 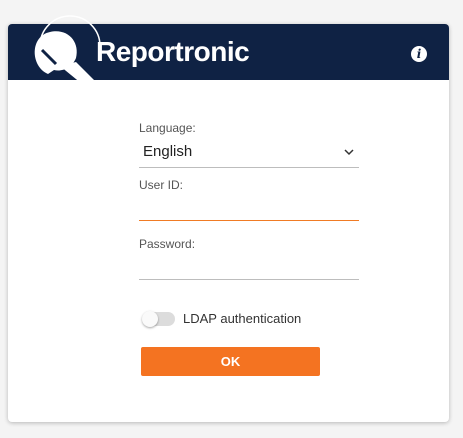 I want to click on ldap-toggle-row: LDAP authentication, so click(x=249, y=319).